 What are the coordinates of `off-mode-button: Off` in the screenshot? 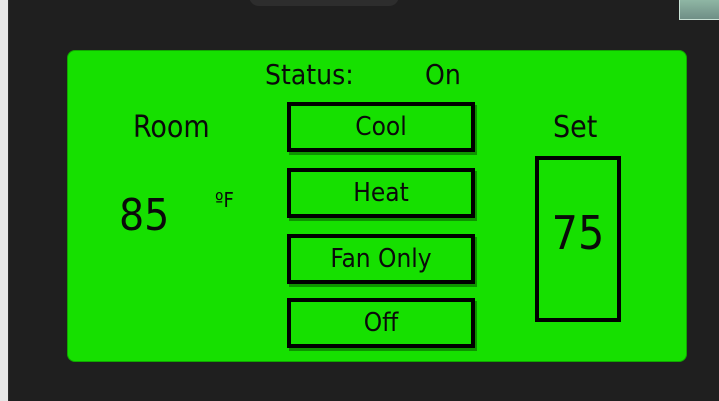 It's located at (381, 323).